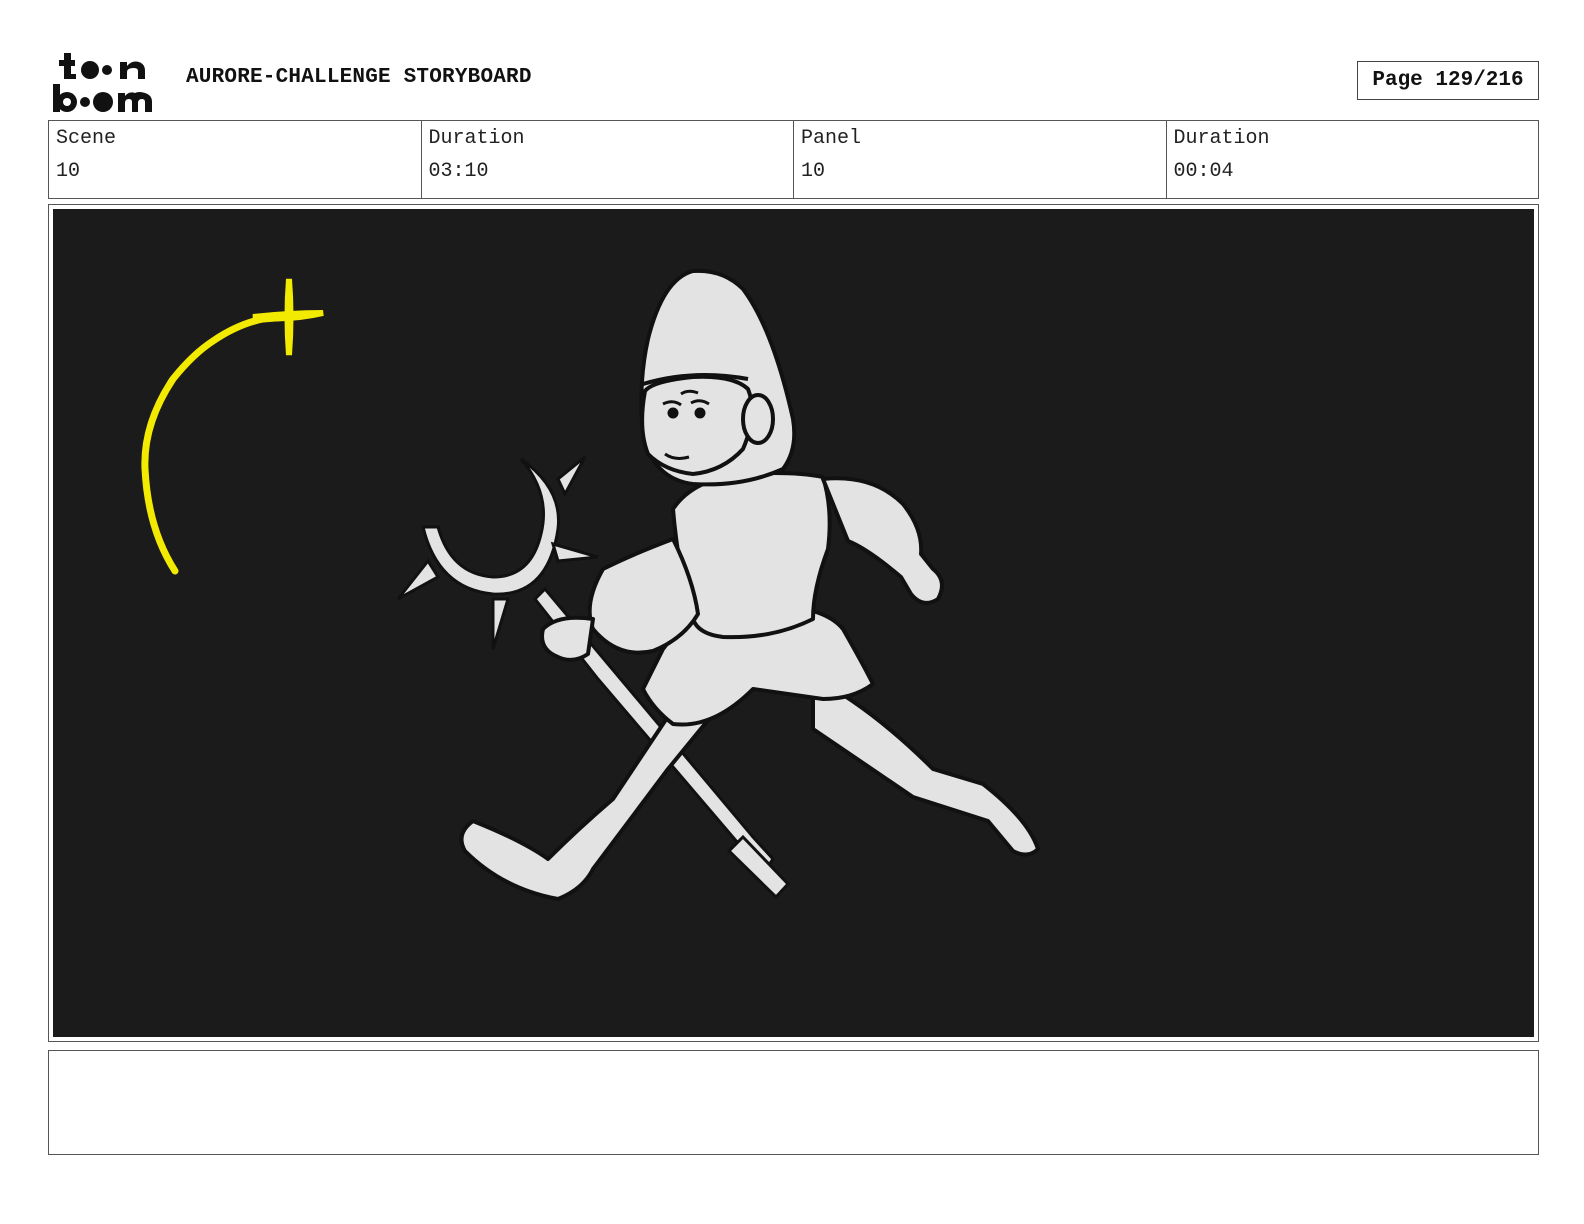 The image size is (1584, 1224). Describe the element at coordinates (980, 159) in the screenshot. I see `panel-cell: Panel 10` at that location.